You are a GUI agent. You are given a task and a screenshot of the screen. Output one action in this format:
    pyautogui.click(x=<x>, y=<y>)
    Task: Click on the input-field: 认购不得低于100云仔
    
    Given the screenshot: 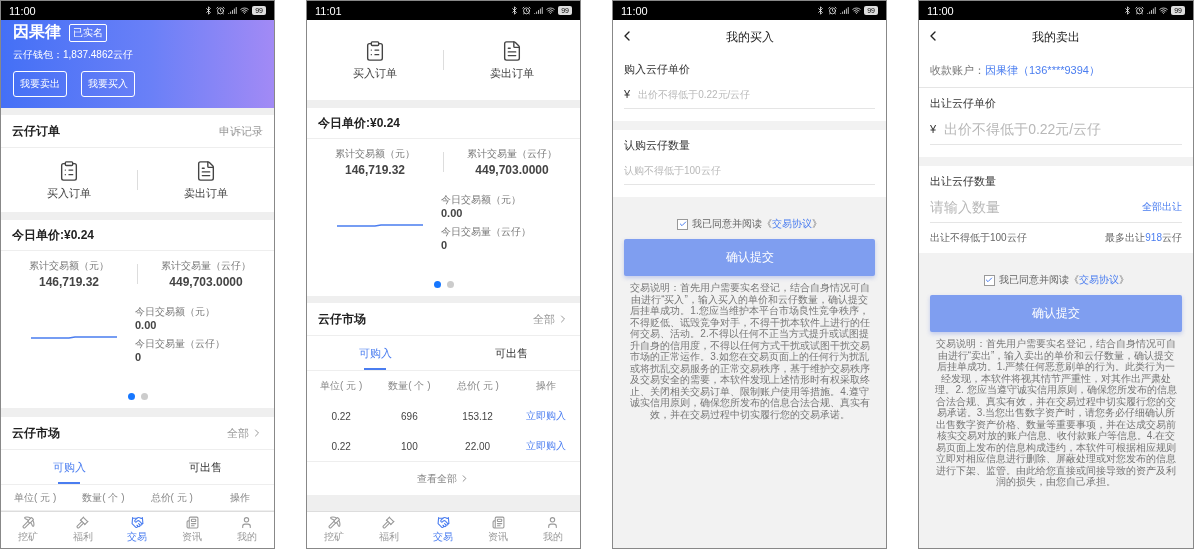 What is the action you would take?
    pyautogui.click(x=749, y=170)
    